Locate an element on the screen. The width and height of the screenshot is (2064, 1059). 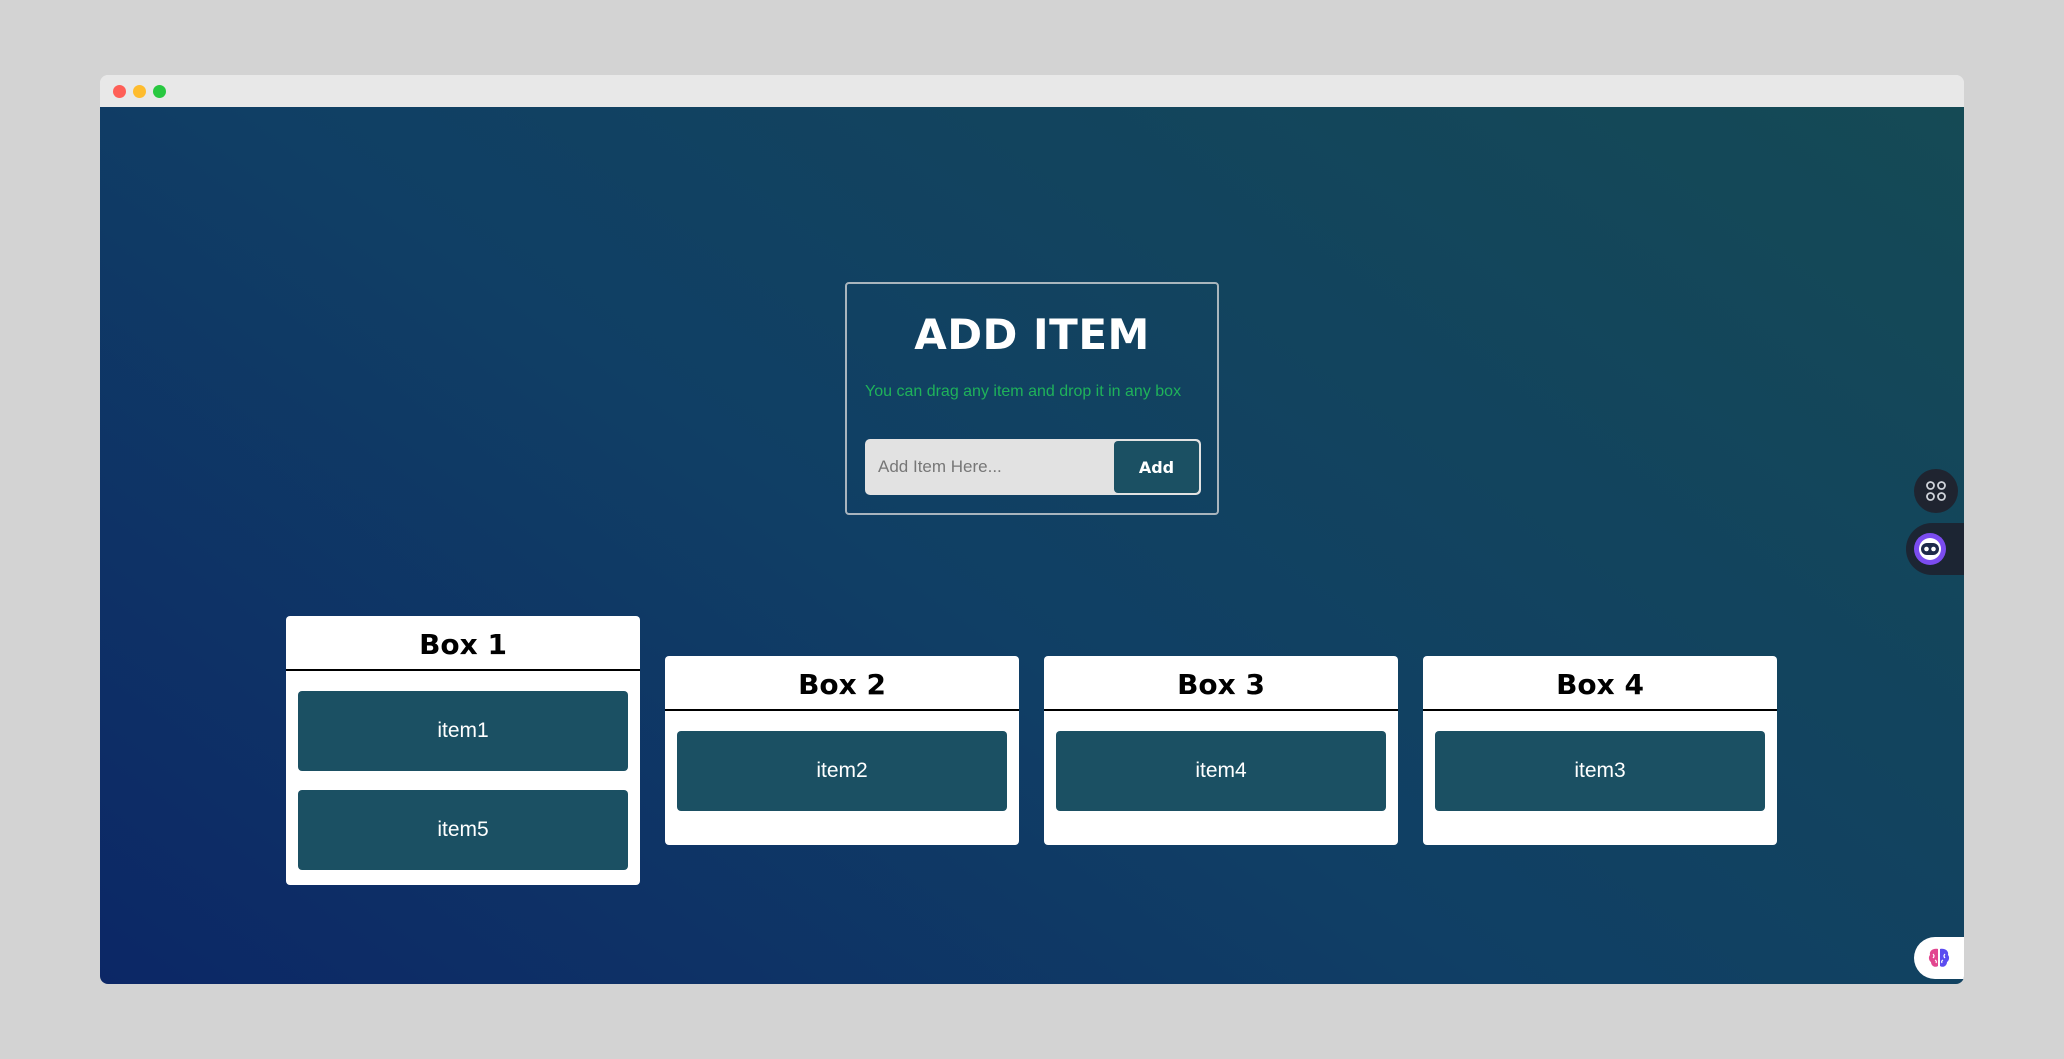
add-item-button: Add is located at coordinates (1156, 467).